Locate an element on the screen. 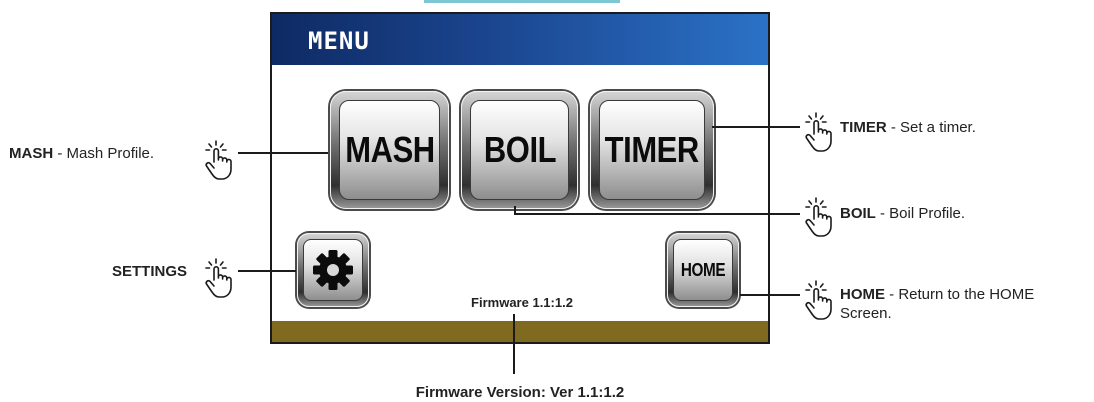  home-annotation-title: HOME is located at coordinates (862, 294).